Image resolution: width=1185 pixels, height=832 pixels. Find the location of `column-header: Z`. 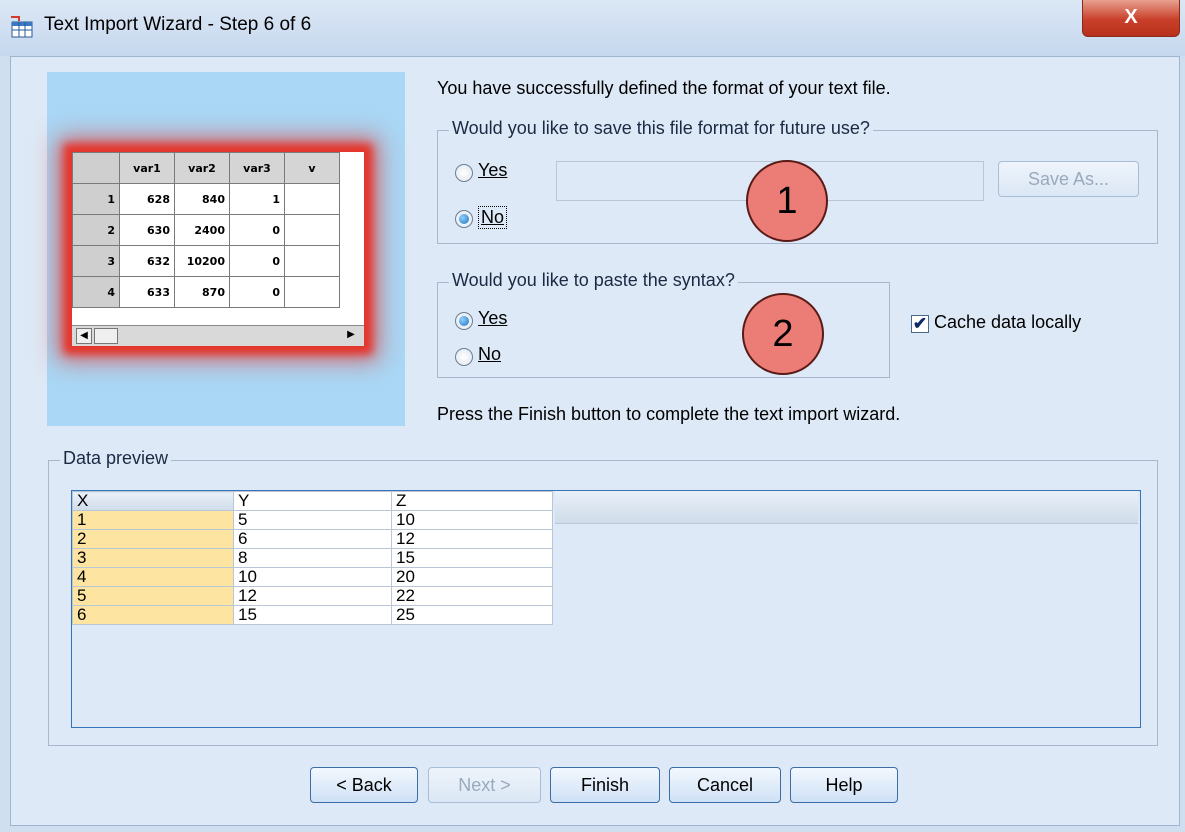

column-header: Z is located at coordinates (472, 501).